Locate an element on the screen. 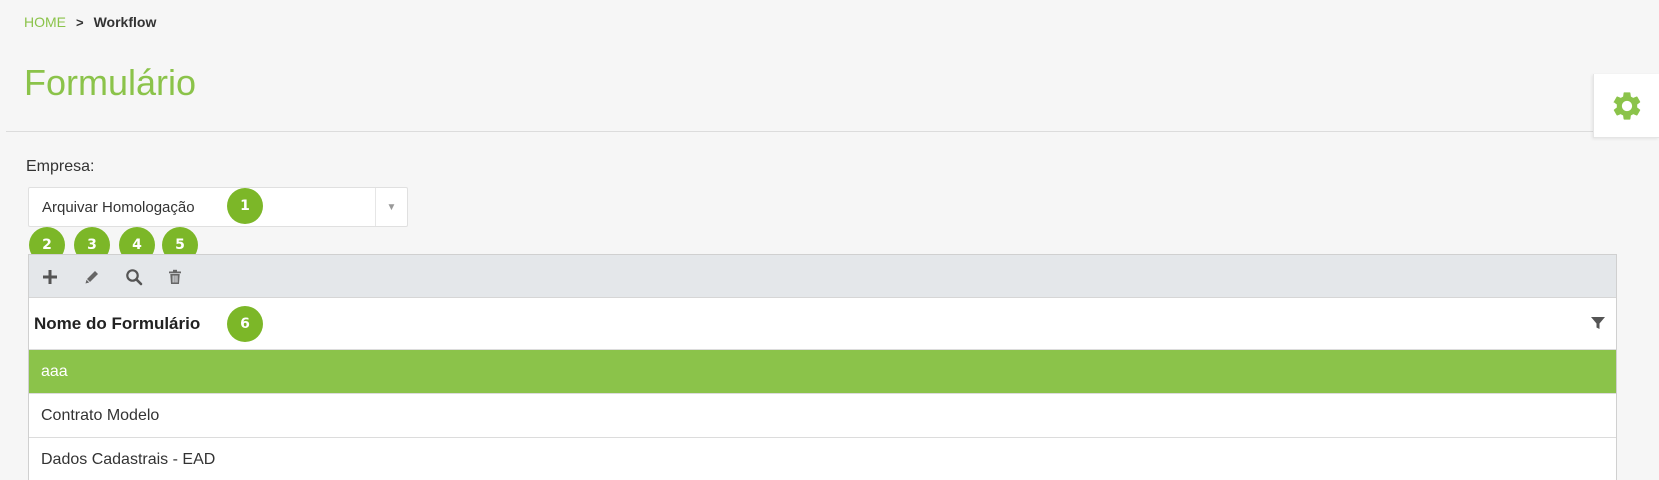  table-row: Contrato Modelo is located at coordinates (822, 416).